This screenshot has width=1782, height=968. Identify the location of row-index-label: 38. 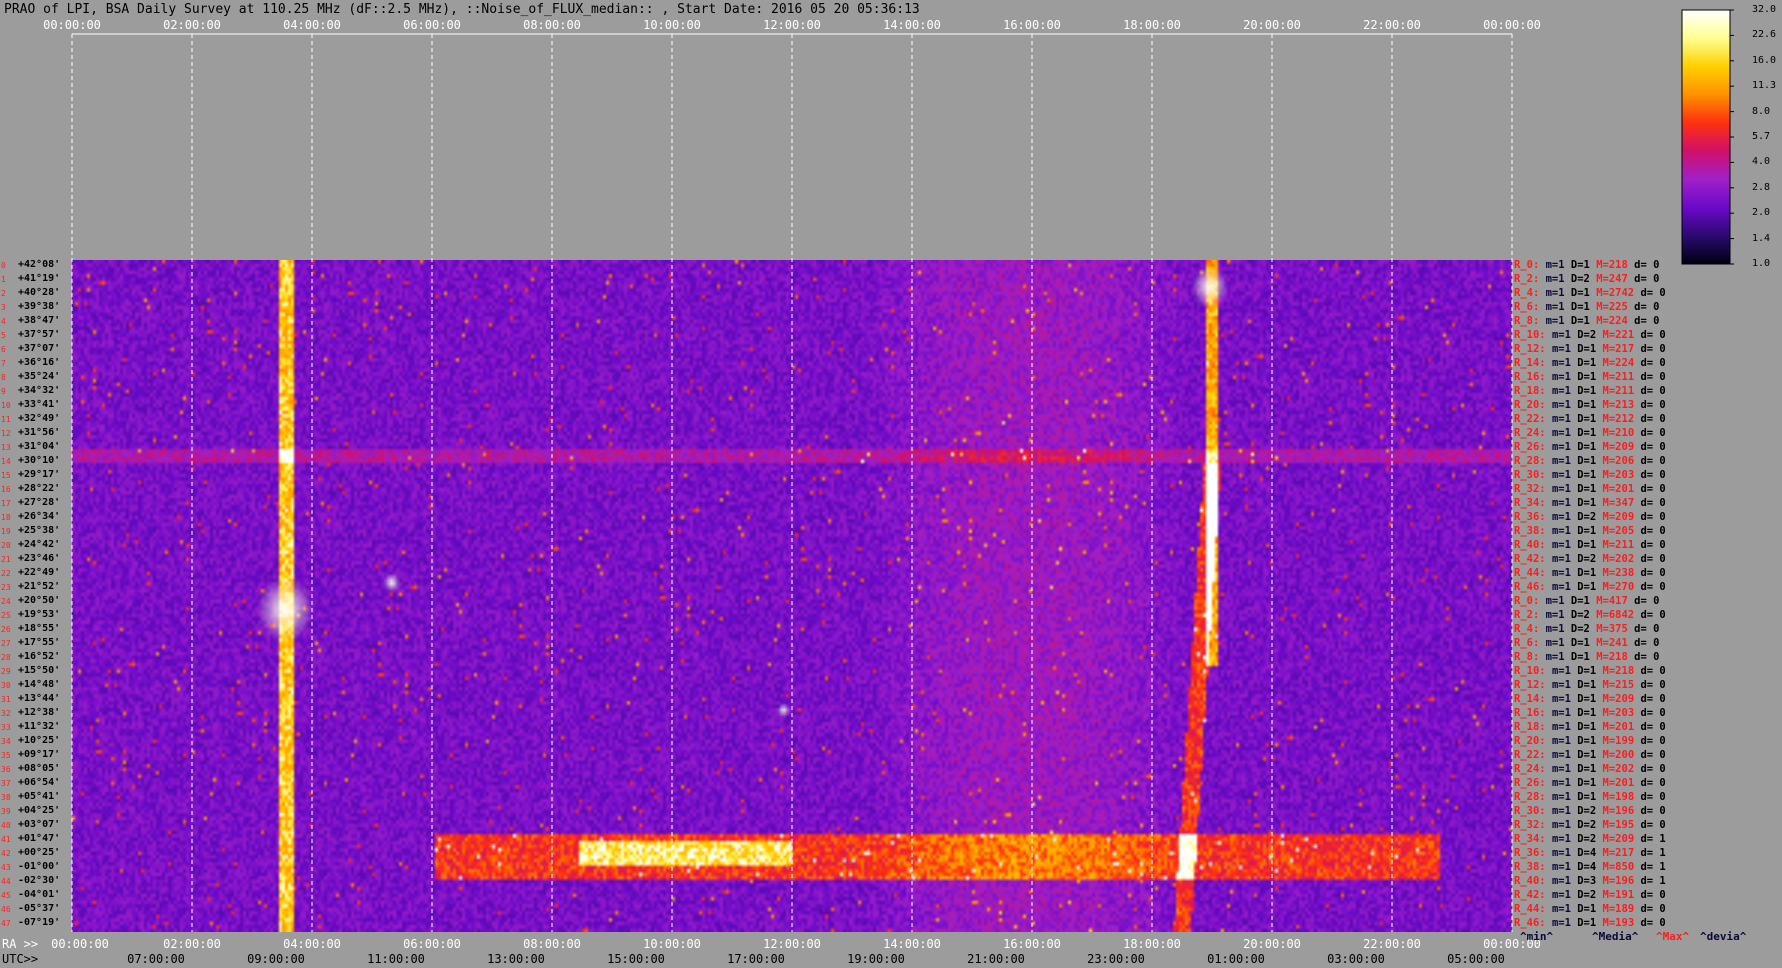
(6, 797).